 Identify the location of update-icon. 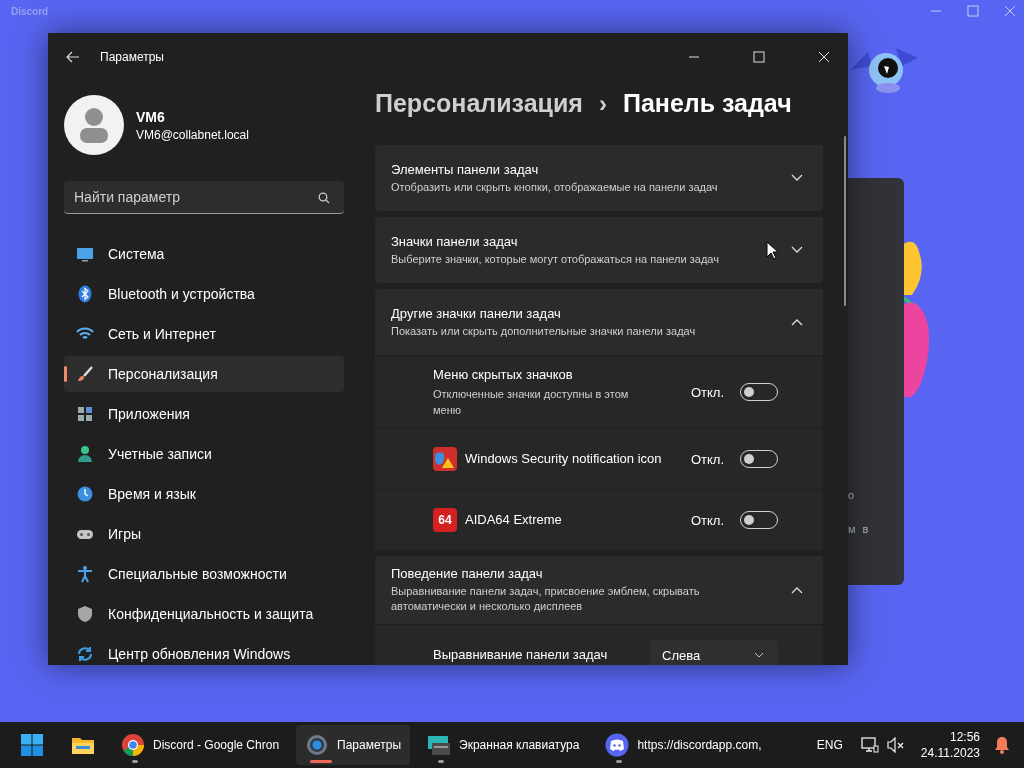
(85, 654).